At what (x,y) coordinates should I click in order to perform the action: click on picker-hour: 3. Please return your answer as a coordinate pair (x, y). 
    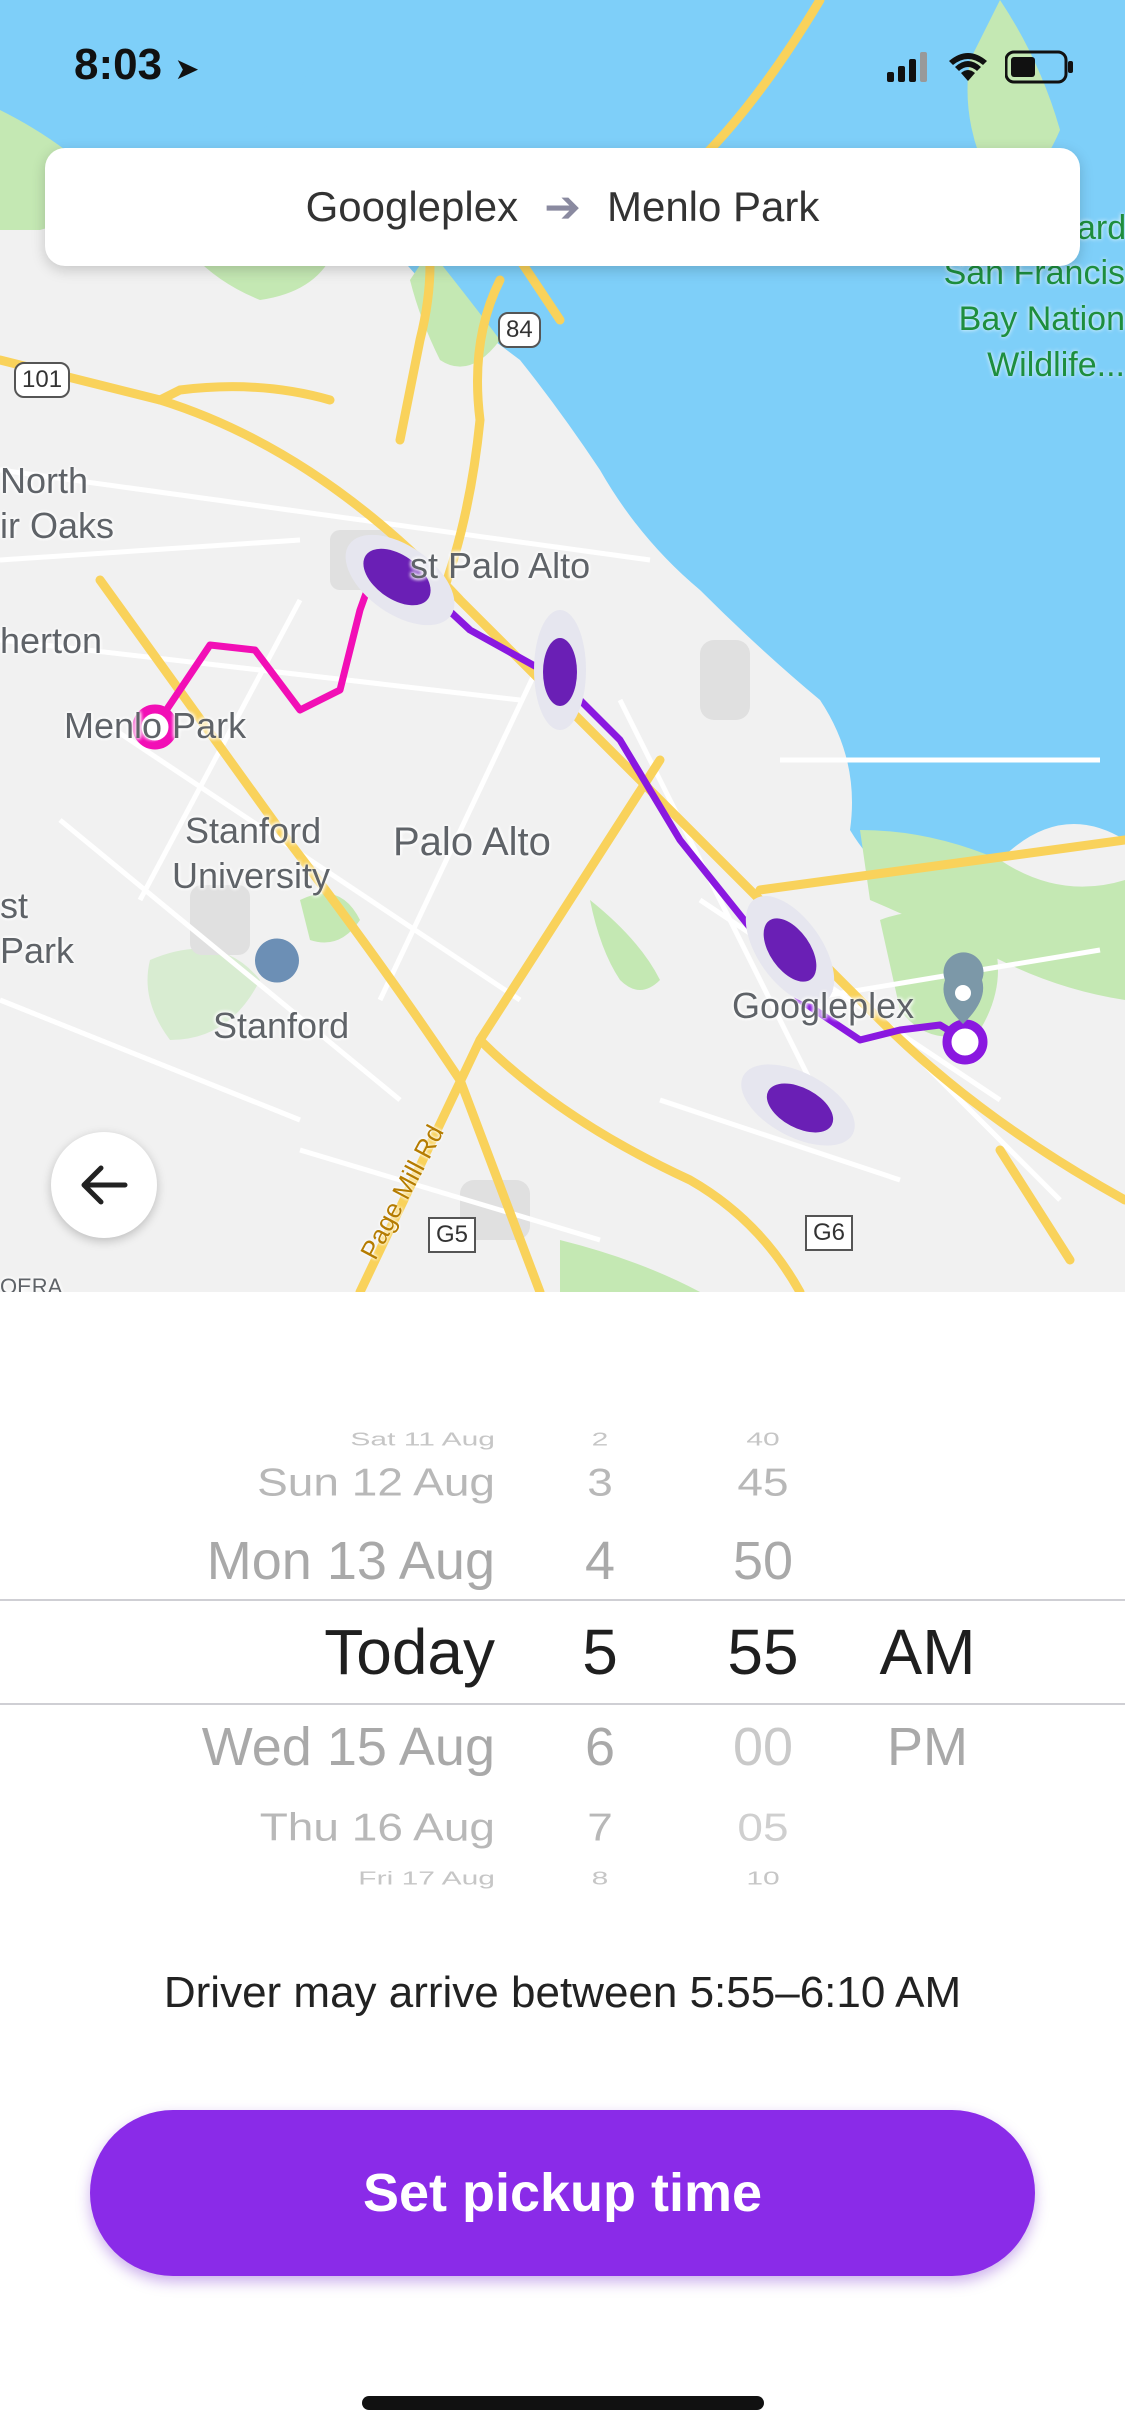
    Looking at the image, I should click on (600, 1482).